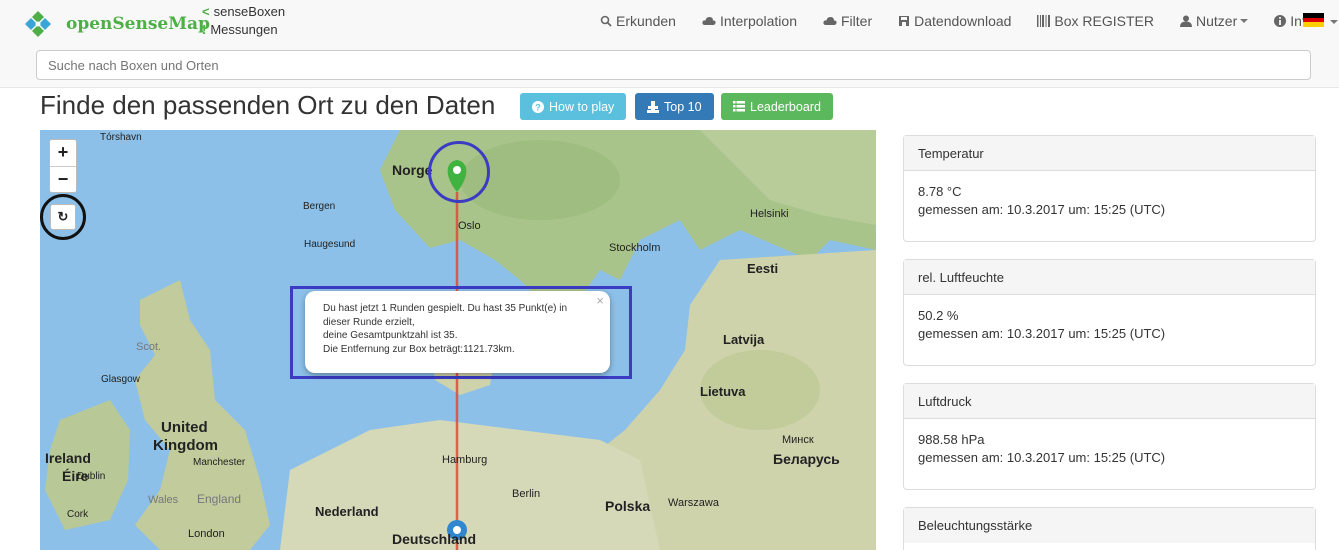 The height and width of the screenshot is (550, 1339). Describe the element at coordinates (938, 315) in the screenshot. I see `sensor-value: 50.2 %` at that location.